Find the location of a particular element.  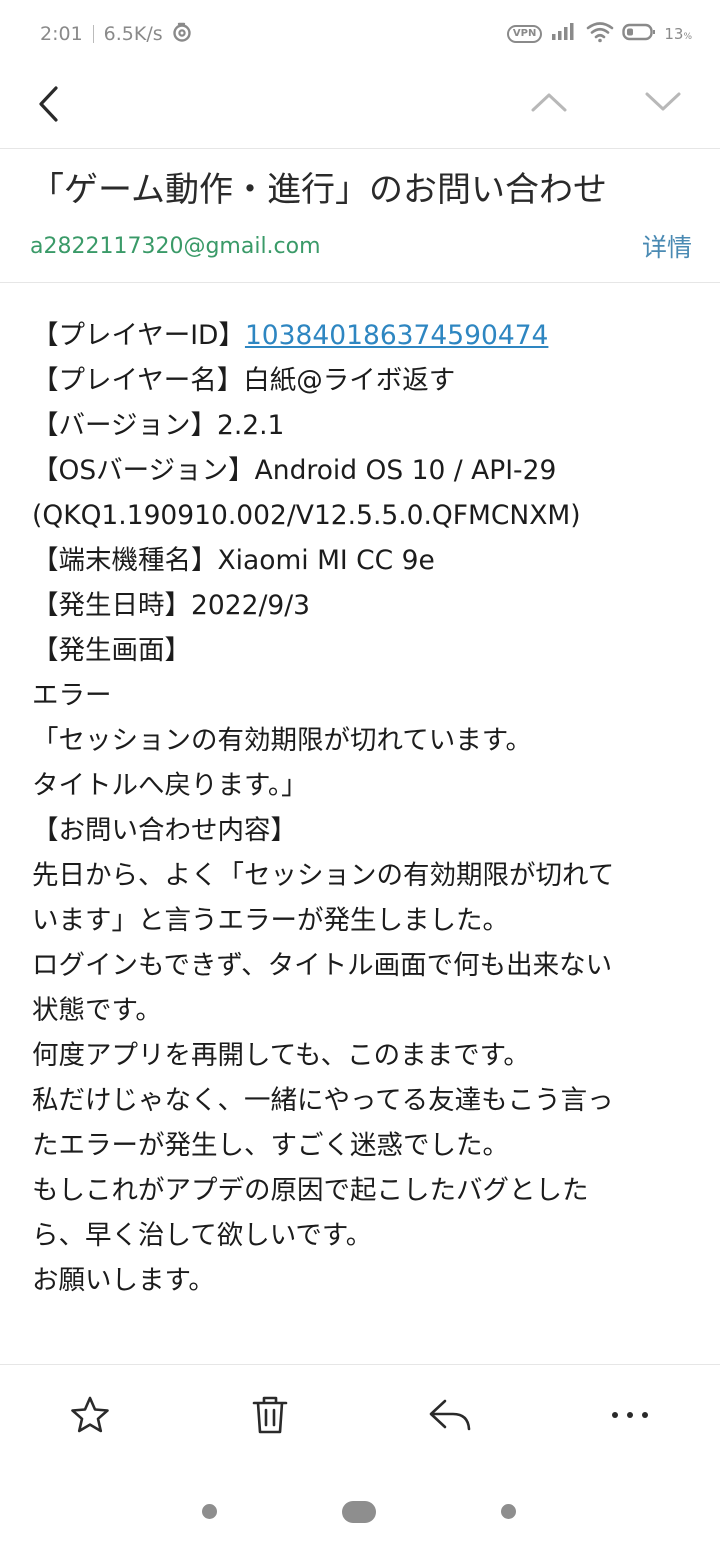

body-line: 状態です。 is located at coordinates (97, 1010).